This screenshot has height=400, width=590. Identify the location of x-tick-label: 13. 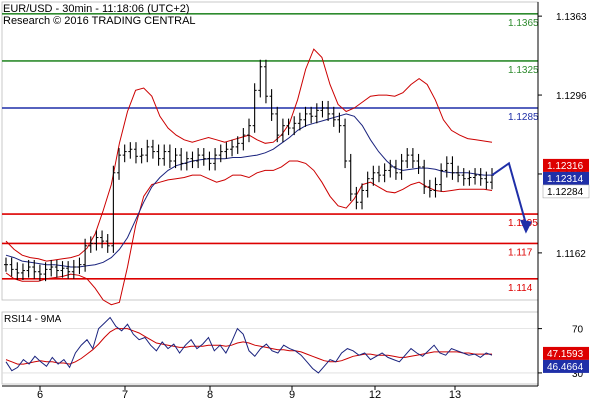
(455, 394).